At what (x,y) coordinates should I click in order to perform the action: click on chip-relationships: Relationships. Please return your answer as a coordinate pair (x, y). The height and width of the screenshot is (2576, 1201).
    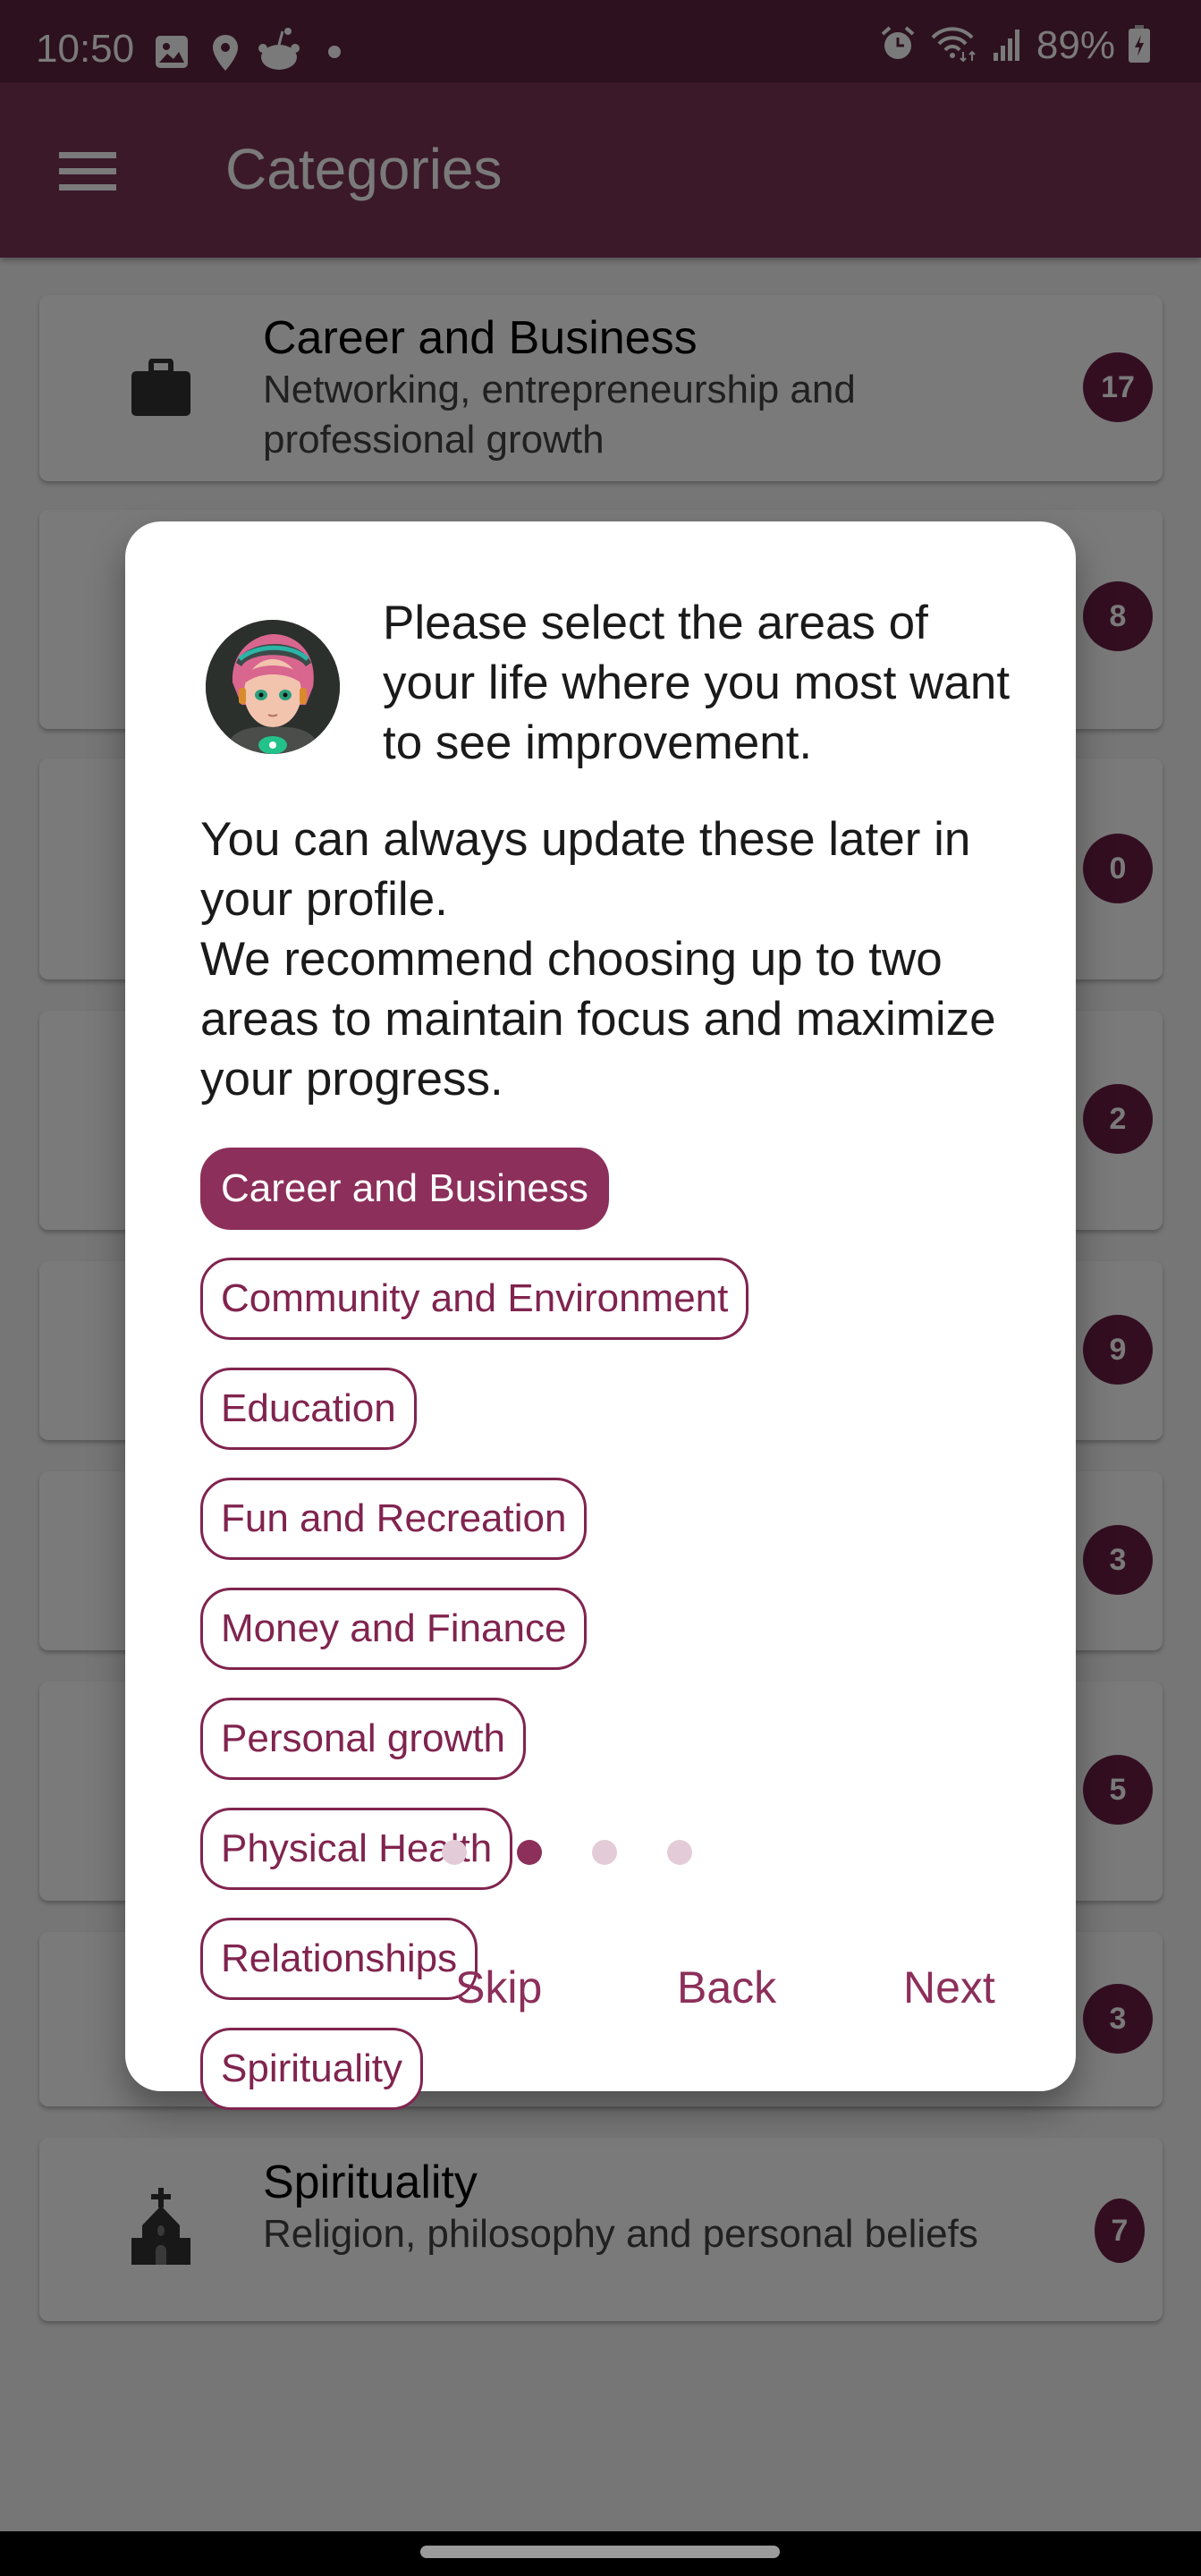
    Looking at the image, I should click on (339, 1959).